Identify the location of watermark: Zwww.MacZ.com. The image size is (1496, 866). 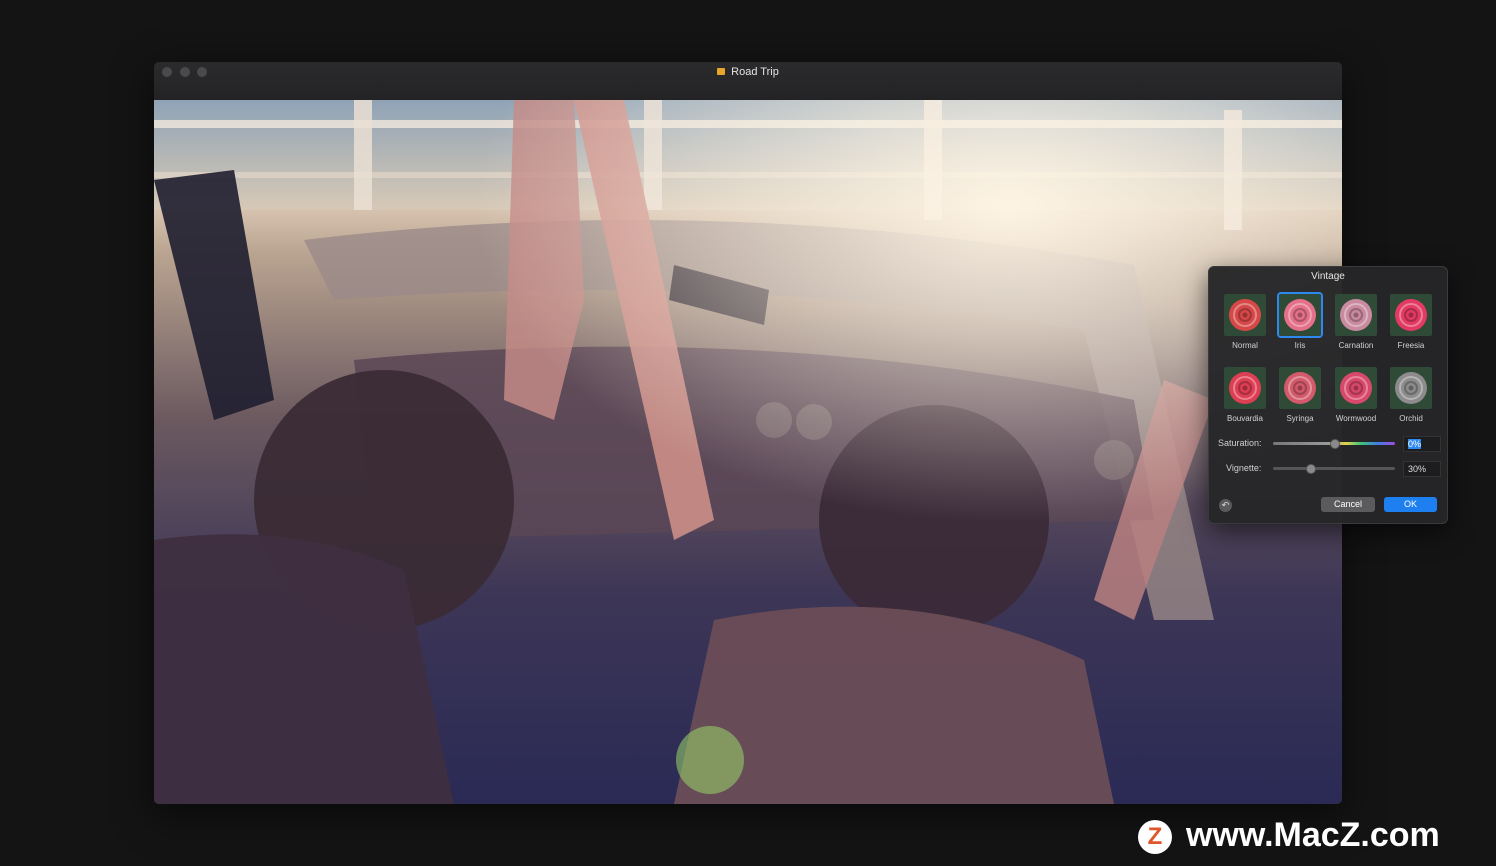
(1289, 836).